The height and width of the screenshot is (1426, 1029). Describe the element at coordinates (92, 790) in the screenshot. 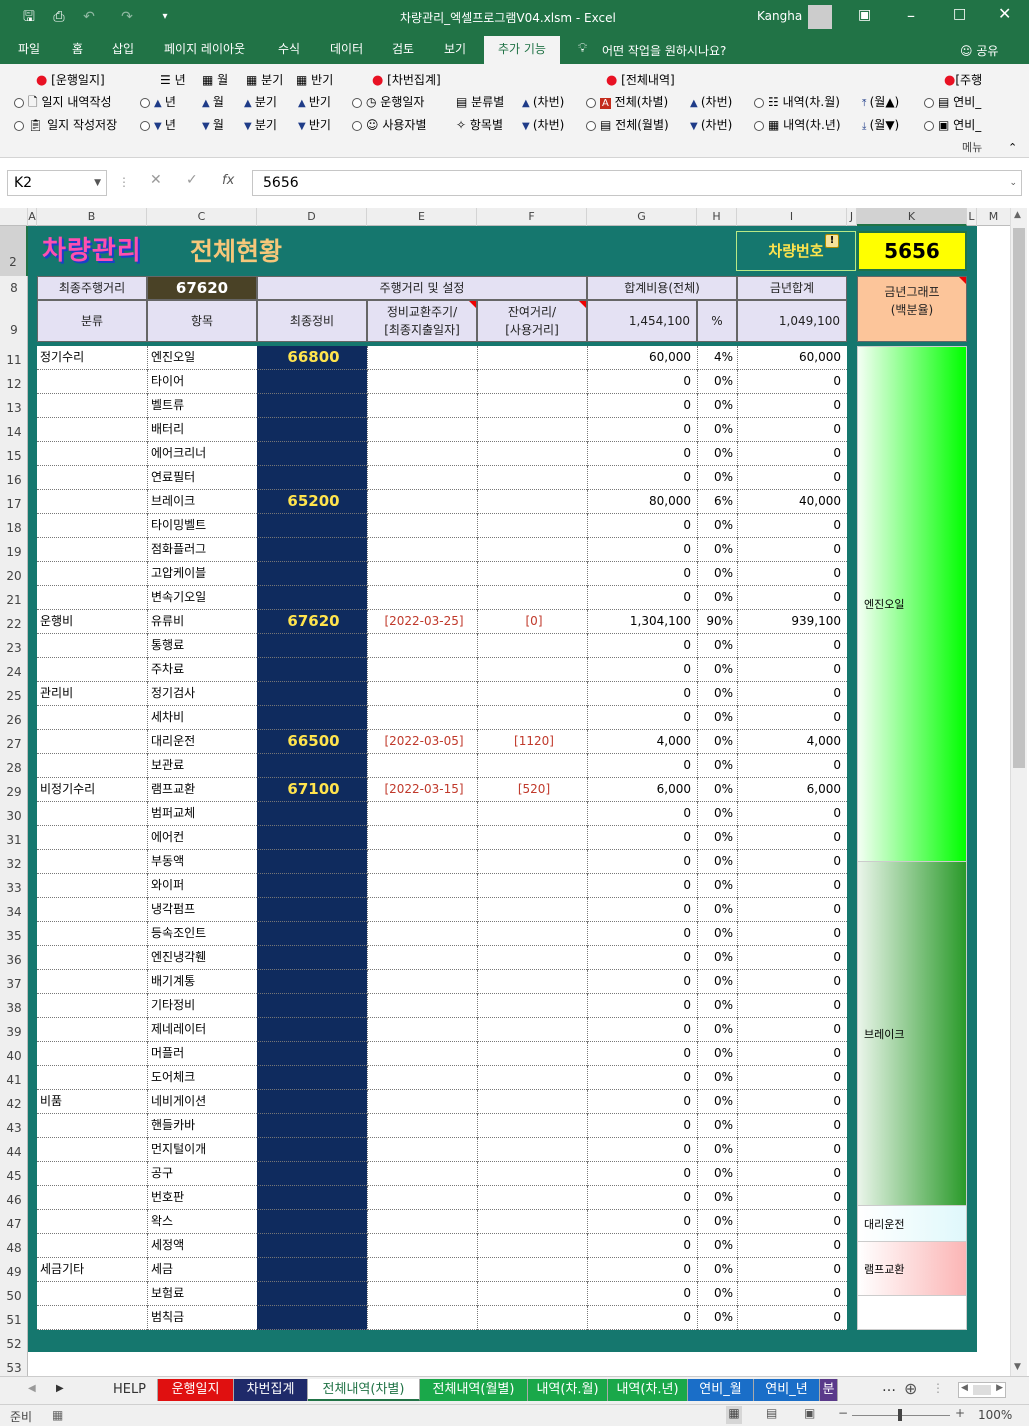

I see `class-cell: 비정기수리` at that location.